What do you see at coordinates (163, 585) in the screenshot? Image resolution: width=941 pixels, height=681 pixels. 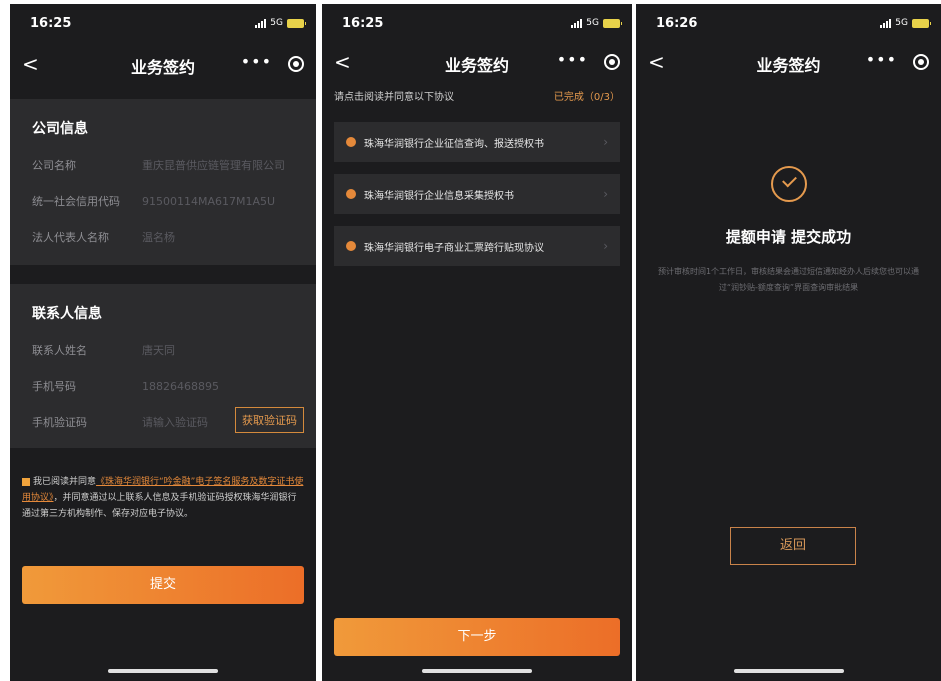 I see `submit-button: 提交` at bounding box center [163, 585].